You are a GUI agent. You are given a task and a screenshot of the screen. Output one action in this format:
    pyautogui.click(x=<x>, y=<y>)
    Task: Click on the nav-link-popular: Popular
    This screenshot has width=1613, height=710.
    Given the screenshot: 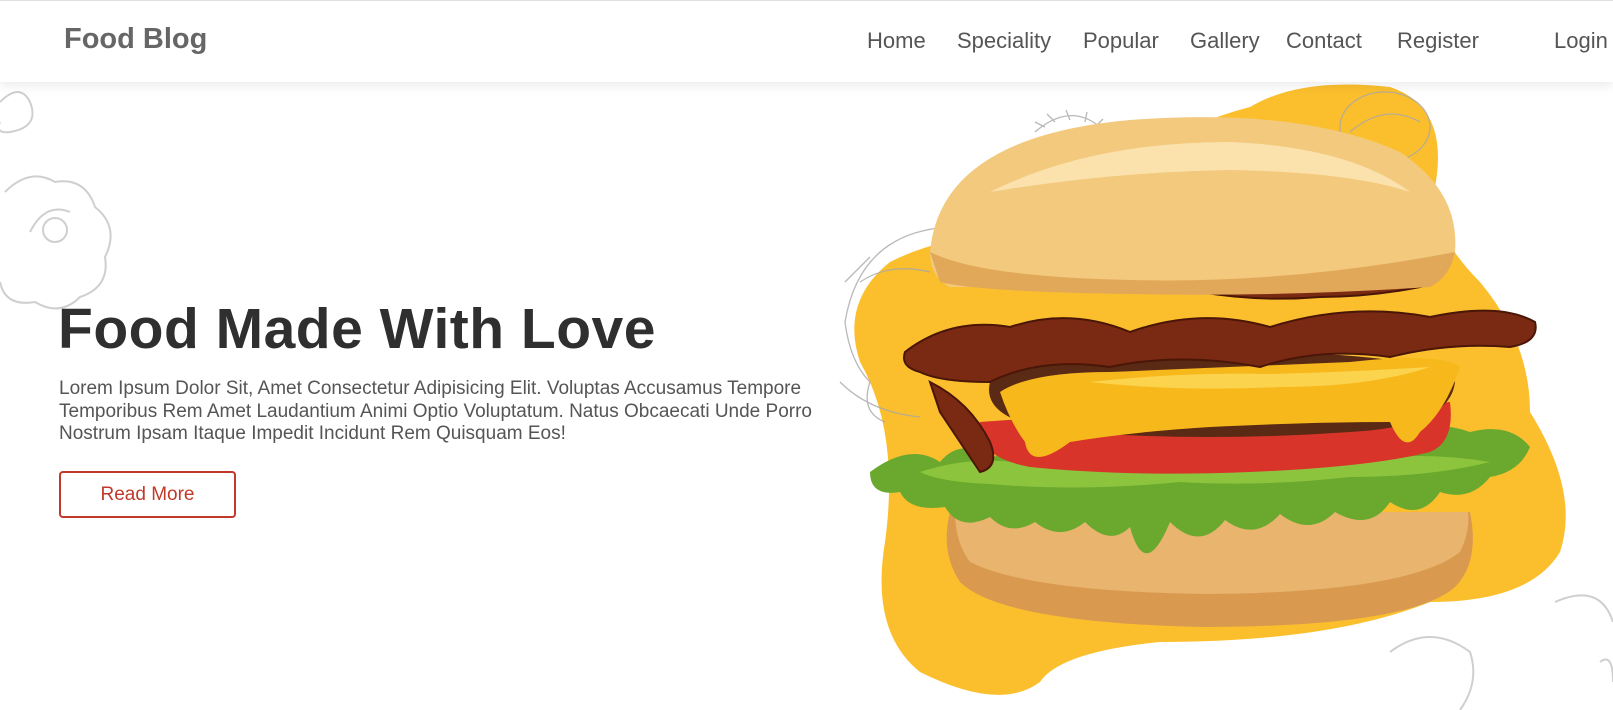 What is the action you would take?
    pyautogui.click(x=1121, y=41)
    